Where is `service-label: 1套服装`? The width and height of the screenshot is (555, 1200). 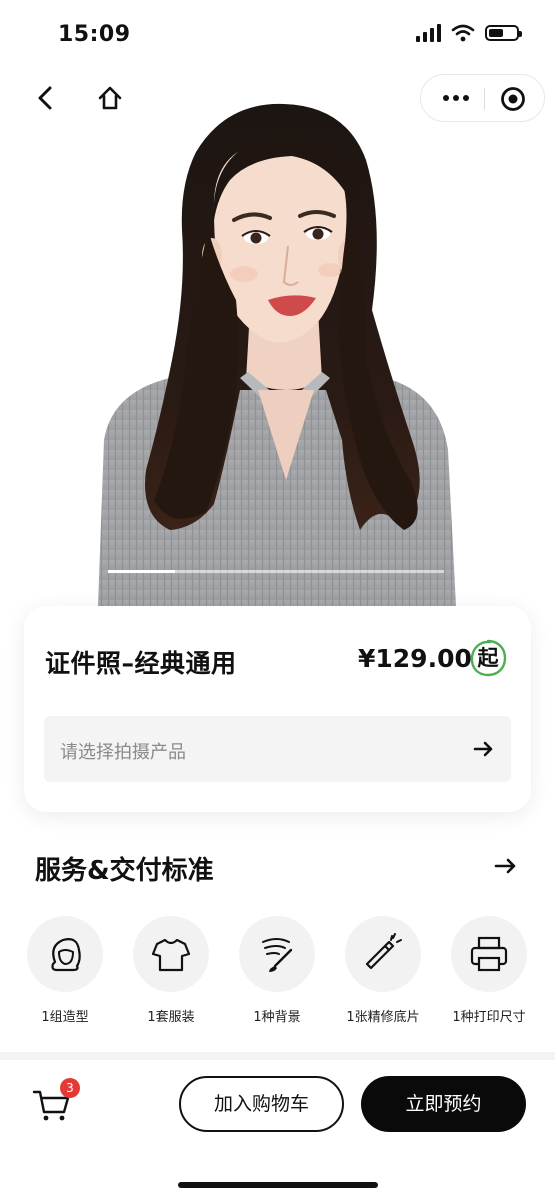 service-label: 1套服装 is located at coordinates (171, 1017).